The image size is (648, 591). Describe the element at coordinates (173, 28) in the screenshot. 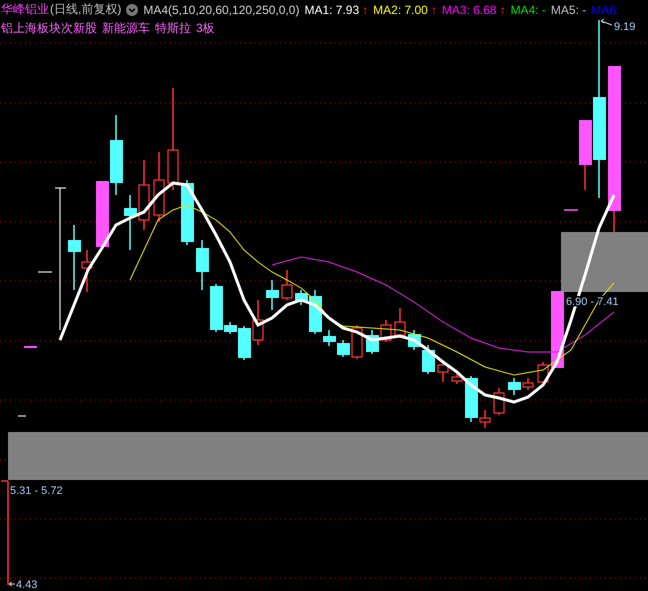

I see `concept-tag: 特斯拉` at that location.